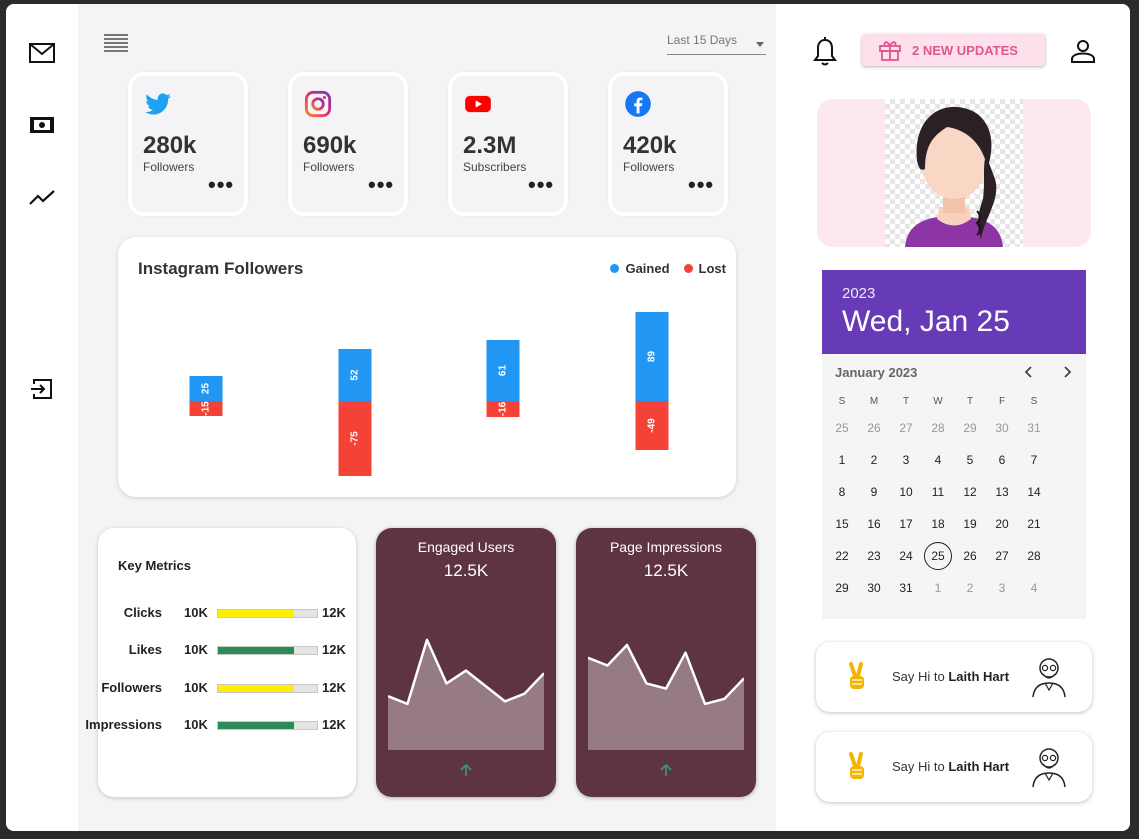  I want to click on calendar-day: 21, so click(1034, 524).